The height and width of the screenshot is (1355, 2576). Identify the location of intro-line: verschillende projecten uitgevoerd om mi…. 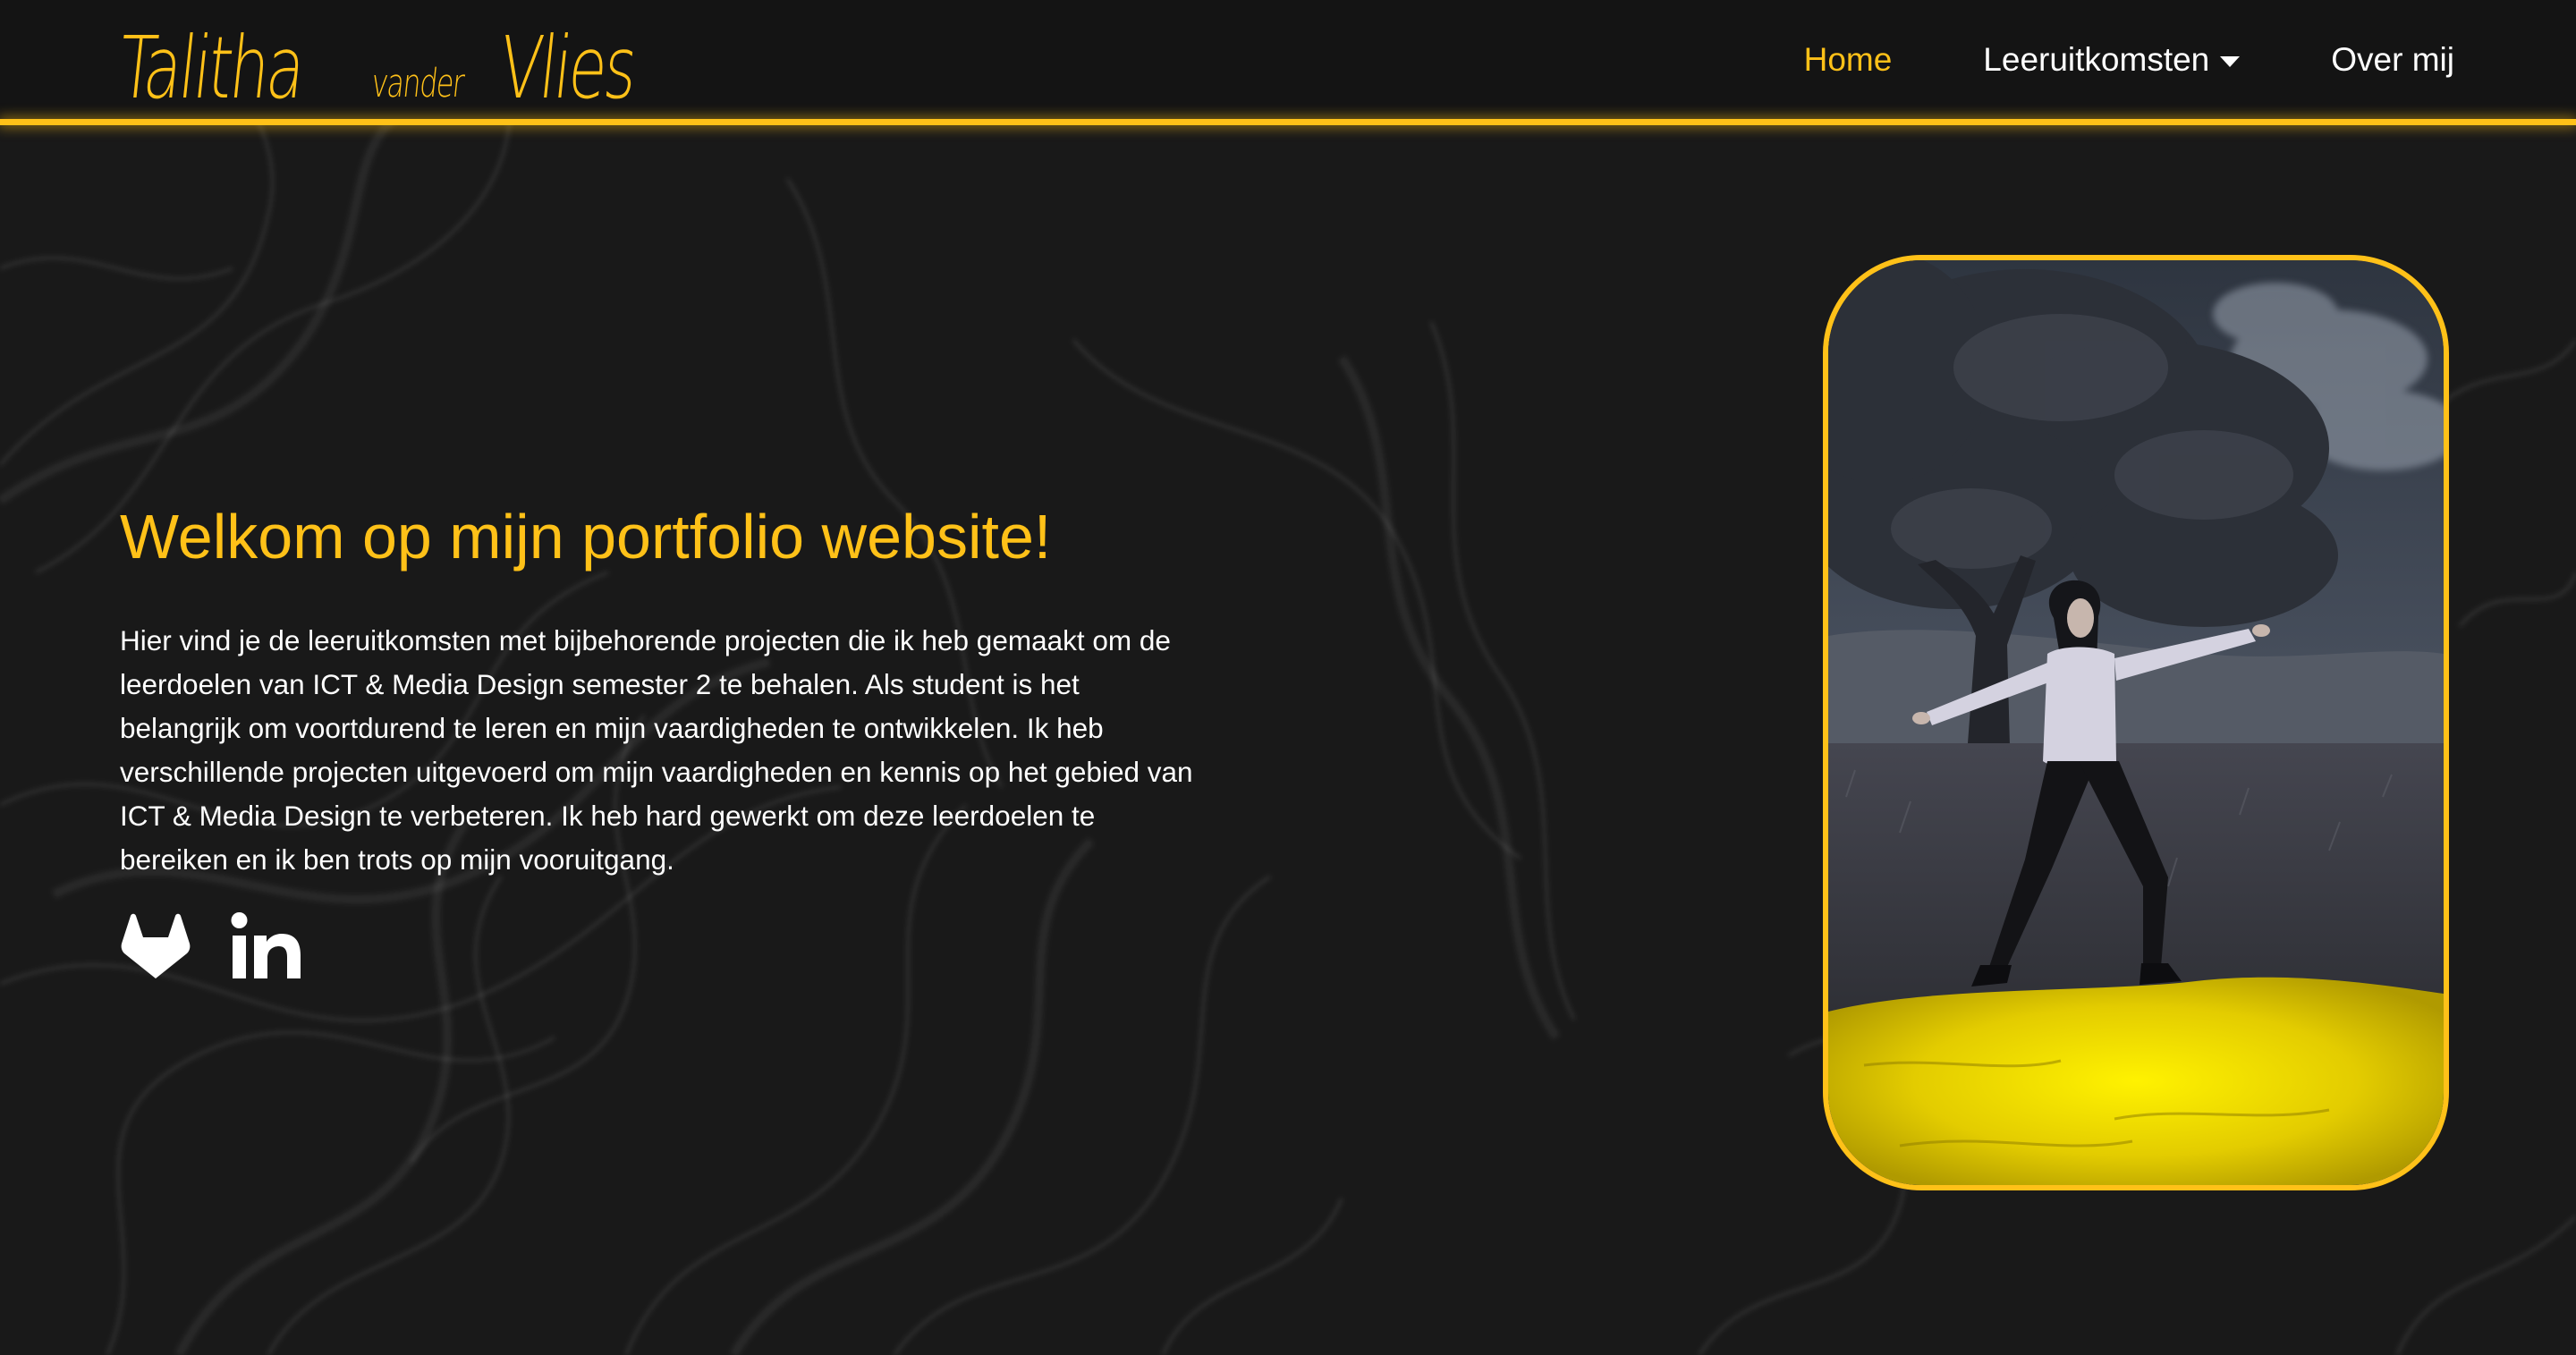
(656, 772).